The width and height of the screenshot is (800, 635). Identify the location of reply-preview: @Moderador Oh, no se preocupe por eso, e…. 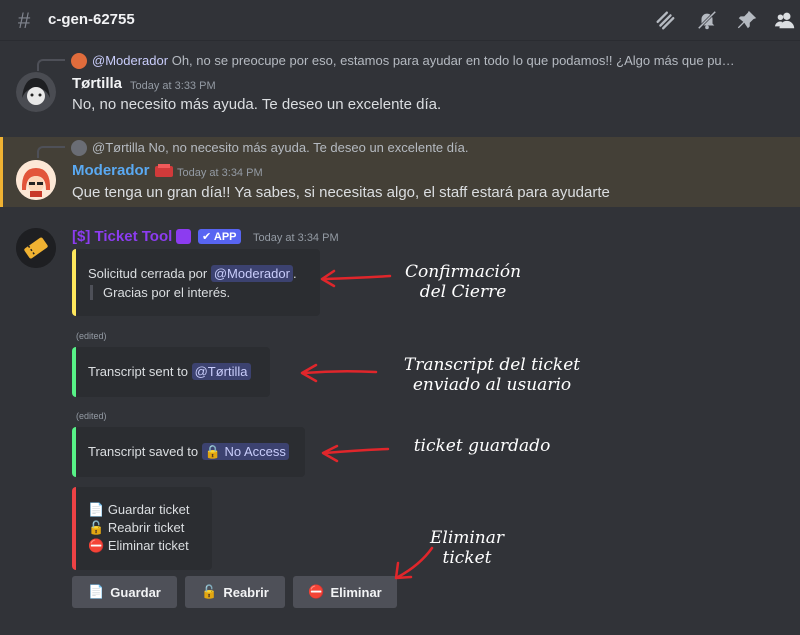
(422, 60).